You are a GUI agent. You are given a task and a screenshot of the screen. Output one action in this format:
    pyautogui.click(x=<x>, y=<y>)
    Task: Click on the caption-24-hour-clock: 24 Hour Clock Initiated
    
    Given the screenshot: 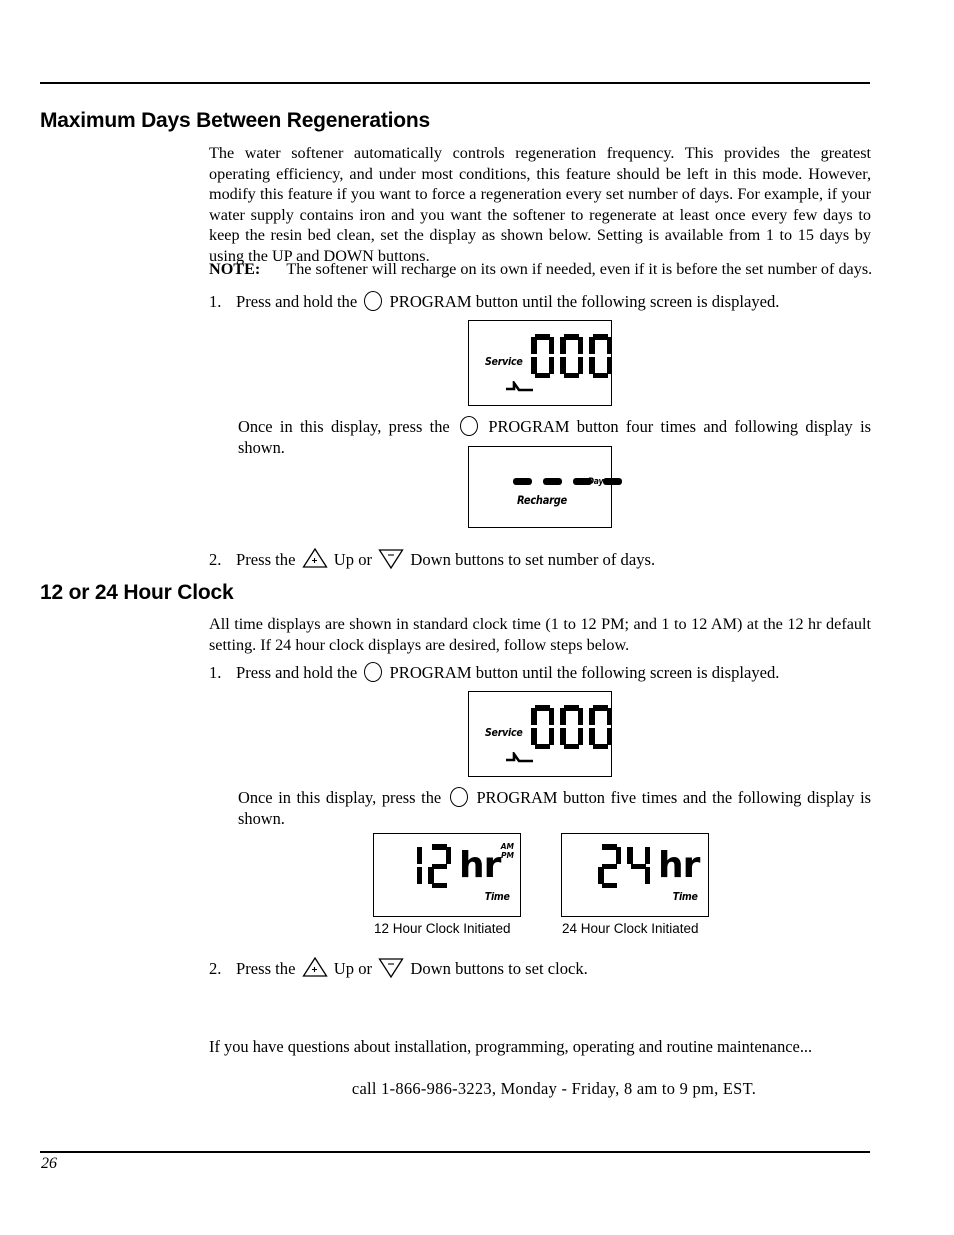 What is the action you would take?
    pyautogui.click(x=630, y=928)
    